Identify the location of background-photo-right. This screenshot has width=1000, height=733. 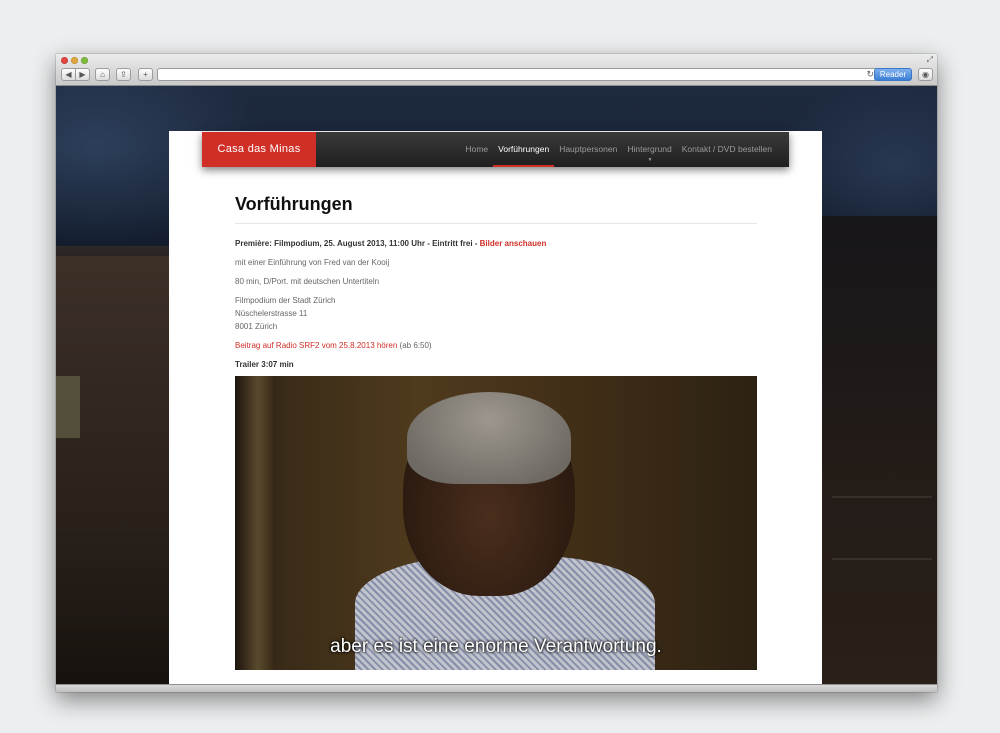
(879, 450).